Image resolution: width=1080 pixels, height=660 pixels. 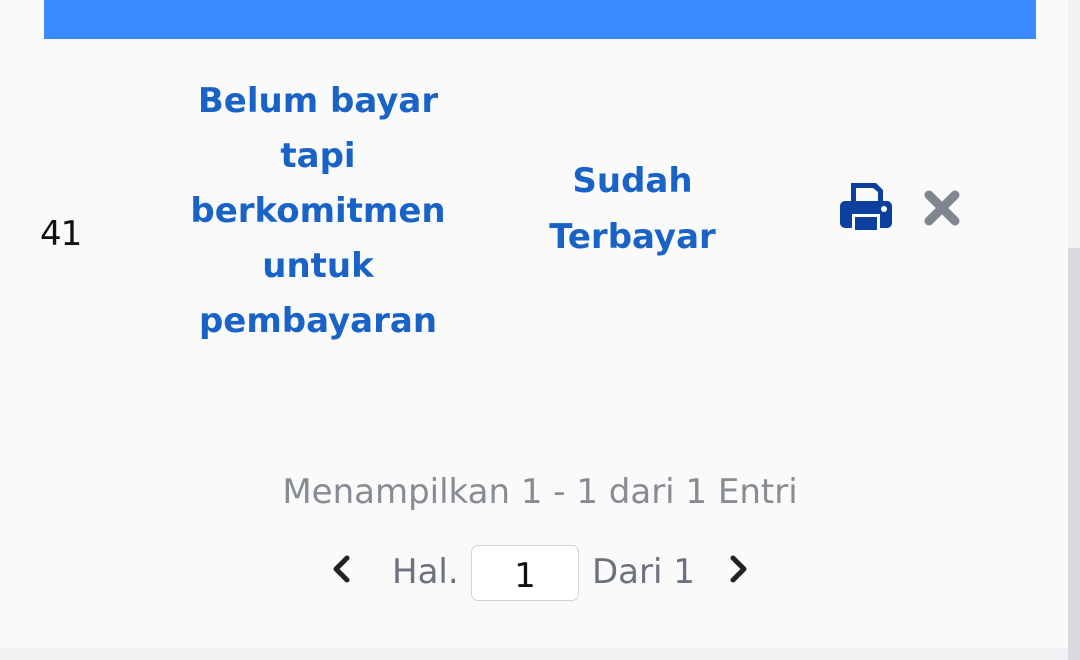 What do you see at coordinates (540, 19) in the screenshot?
I see `table-header-bar` at bounding box center [540, 19].